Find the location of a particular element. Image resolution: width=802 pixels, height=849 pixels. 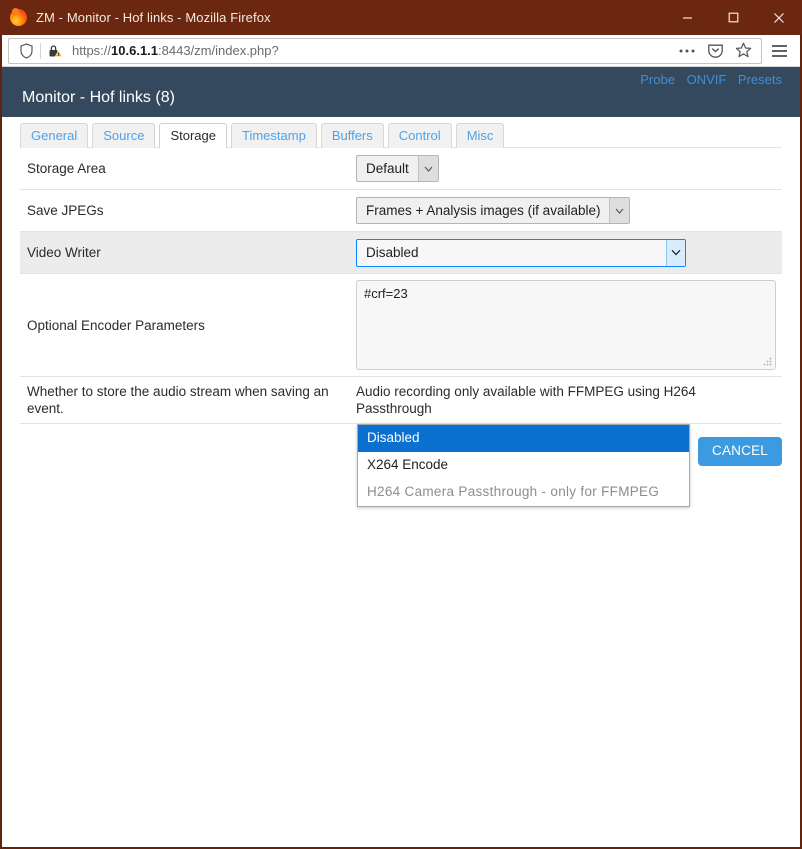

navigation-toolbar: https://10.6.1.1:8443/zm/index.php? is located at coordinates (401, 51).